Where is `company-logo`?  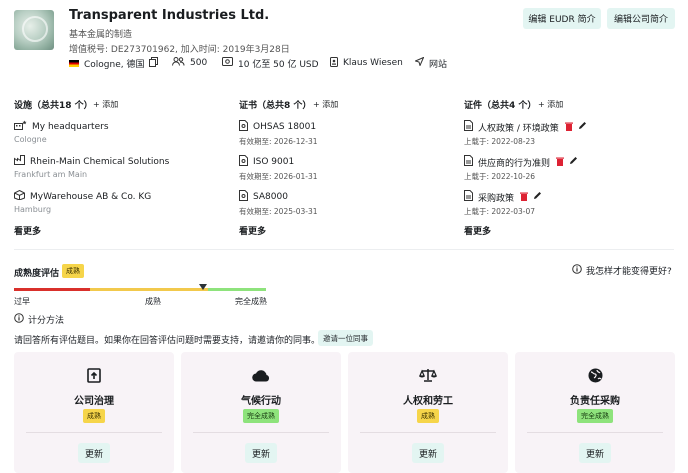
company-logo is located at coordinates (34, 30).